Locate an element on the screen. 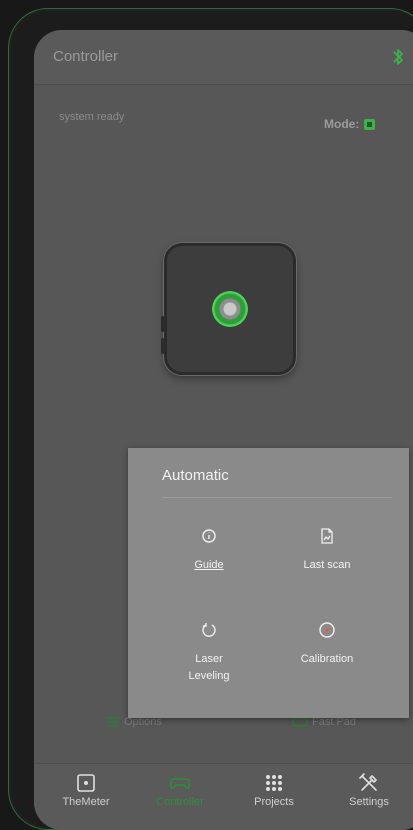  tab-settings: Settings is located at coordinates (369, 790).